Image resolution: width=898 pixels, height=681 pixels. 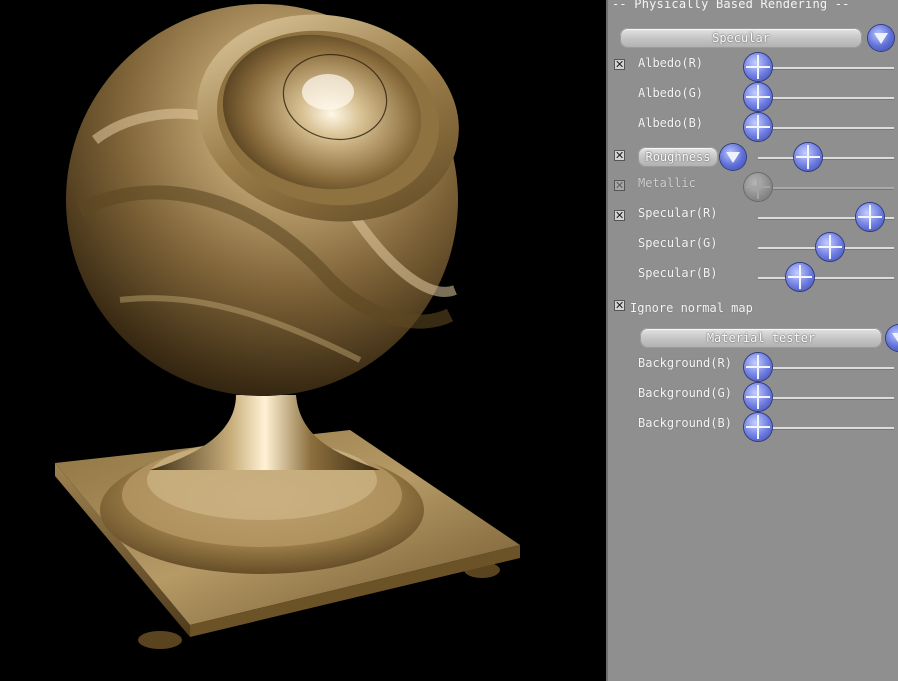 What do you see at coordinates (160, 640) in the screenshot?
I see `base-foot` at bounding box center [160, 640].